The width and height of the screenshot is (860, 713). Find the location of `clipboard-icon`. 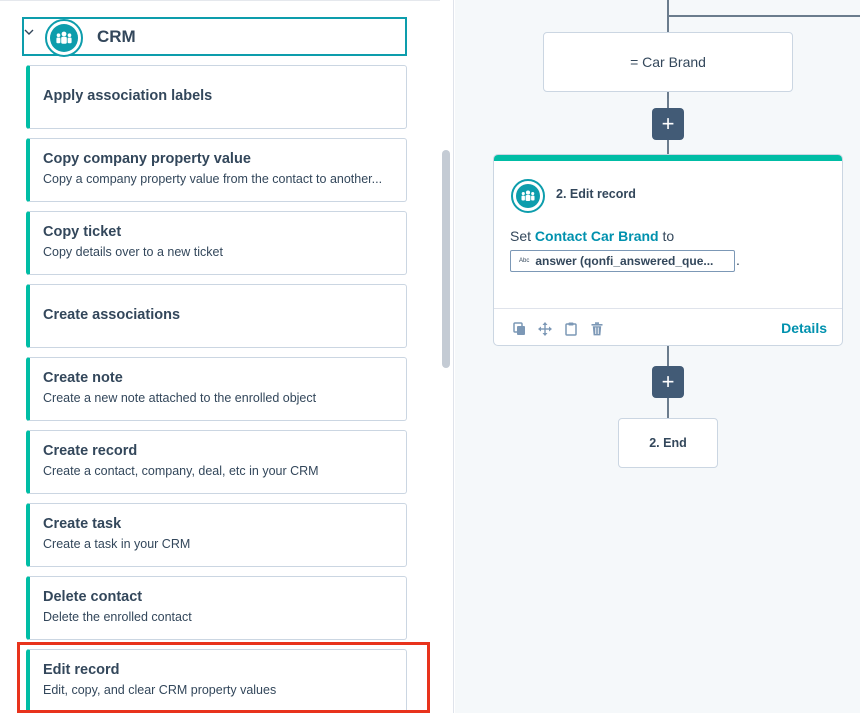

clipboard-icon is located at coordinates (571, 329).